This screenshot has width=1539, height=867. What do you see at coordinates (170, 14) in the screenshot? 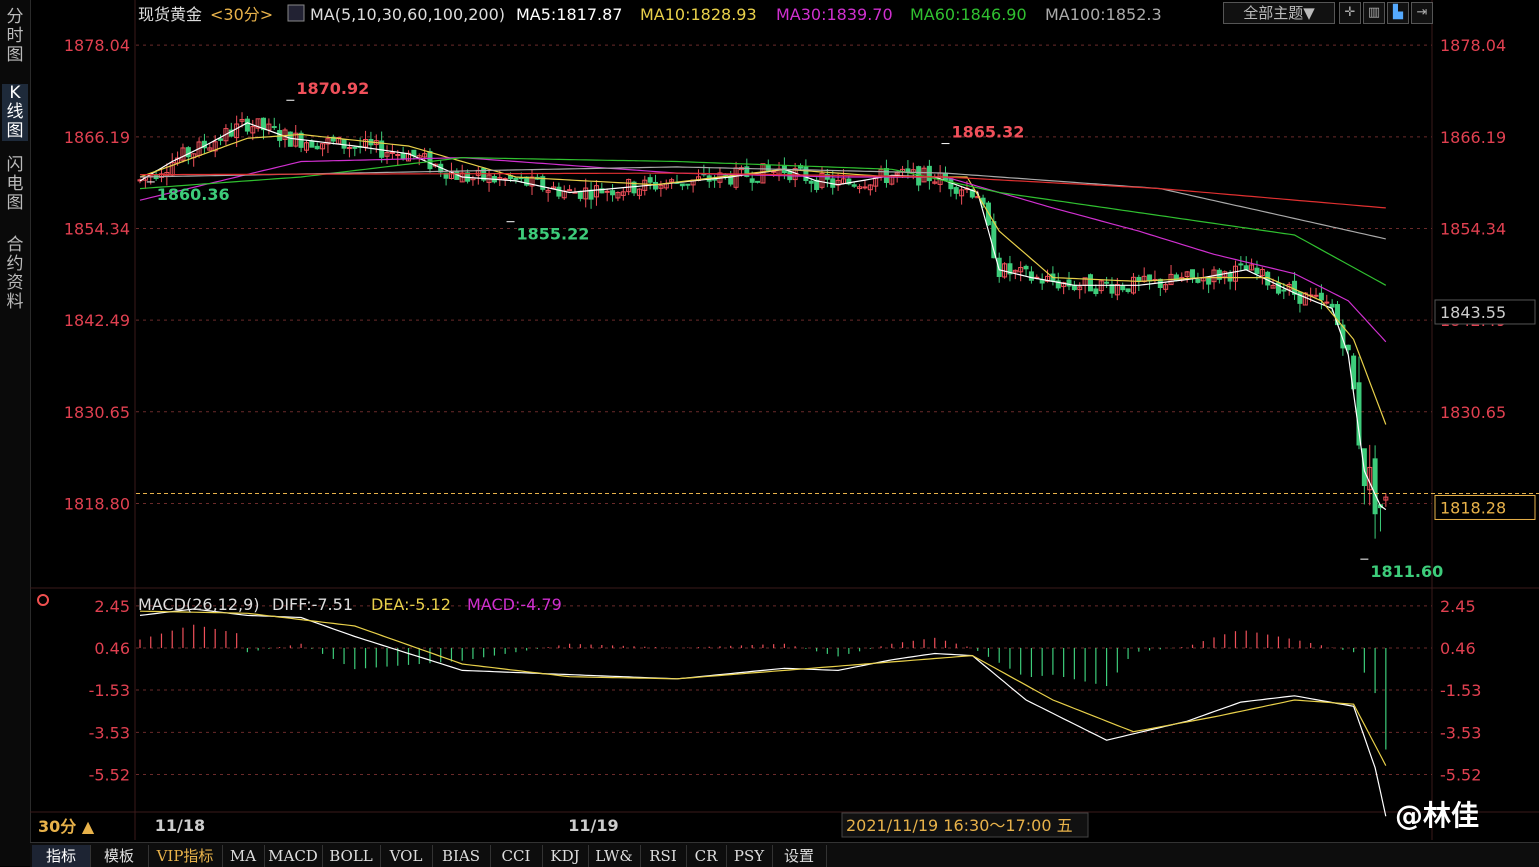
I see `symbol-label: 现货黄金` at bounding box center [170, 14].